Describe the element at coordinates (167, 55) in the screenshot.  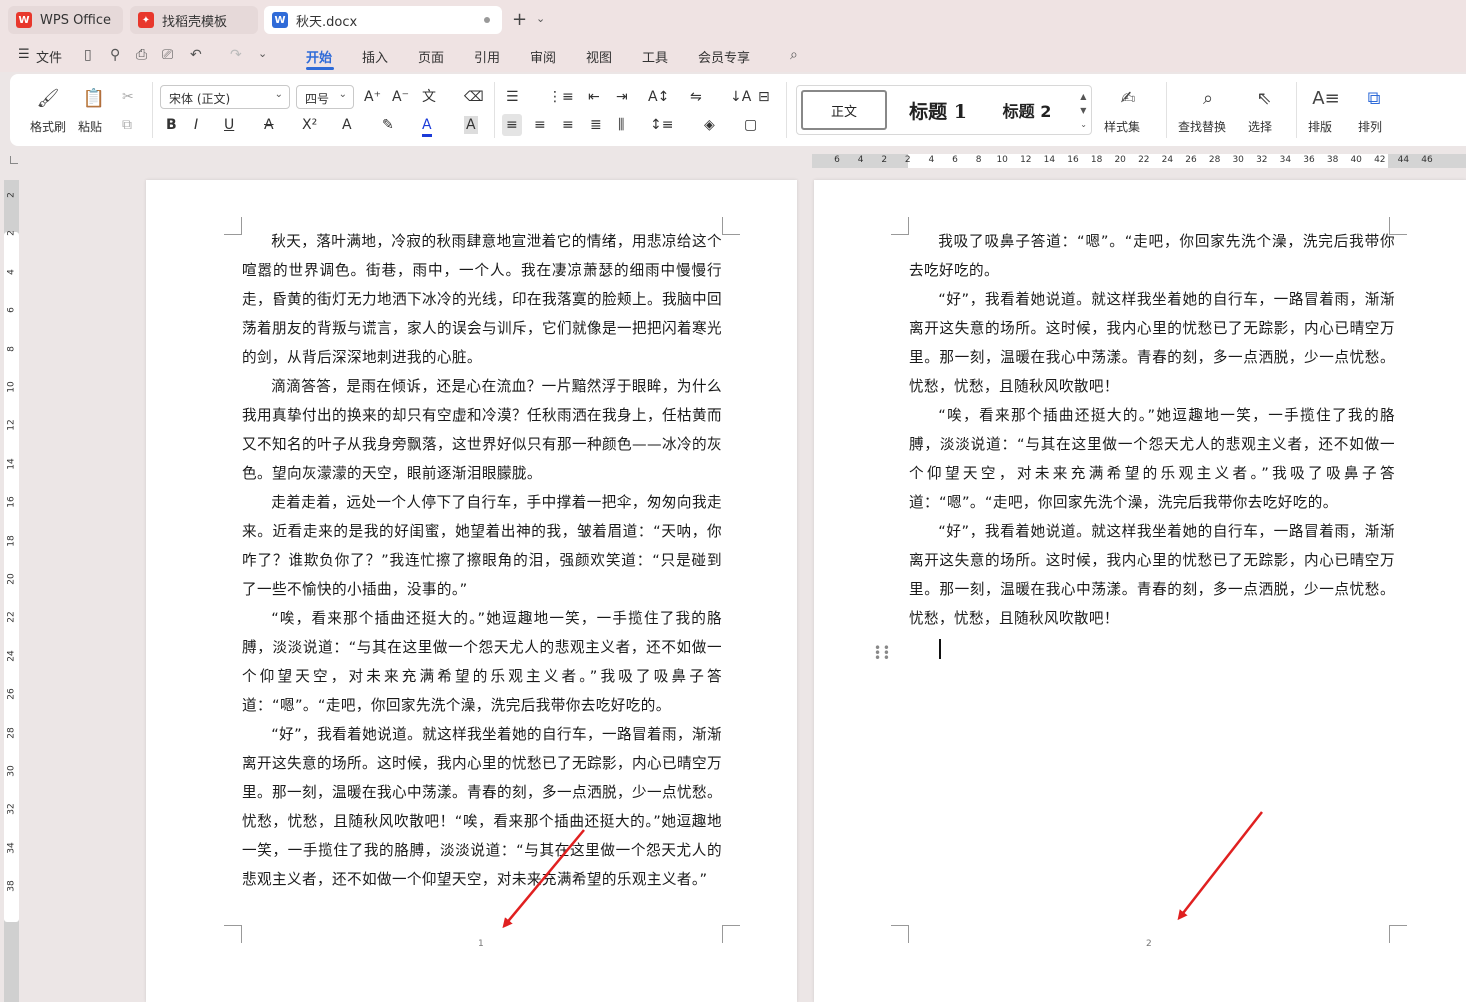
I see `print-preview-icon: ⎚` at that location.